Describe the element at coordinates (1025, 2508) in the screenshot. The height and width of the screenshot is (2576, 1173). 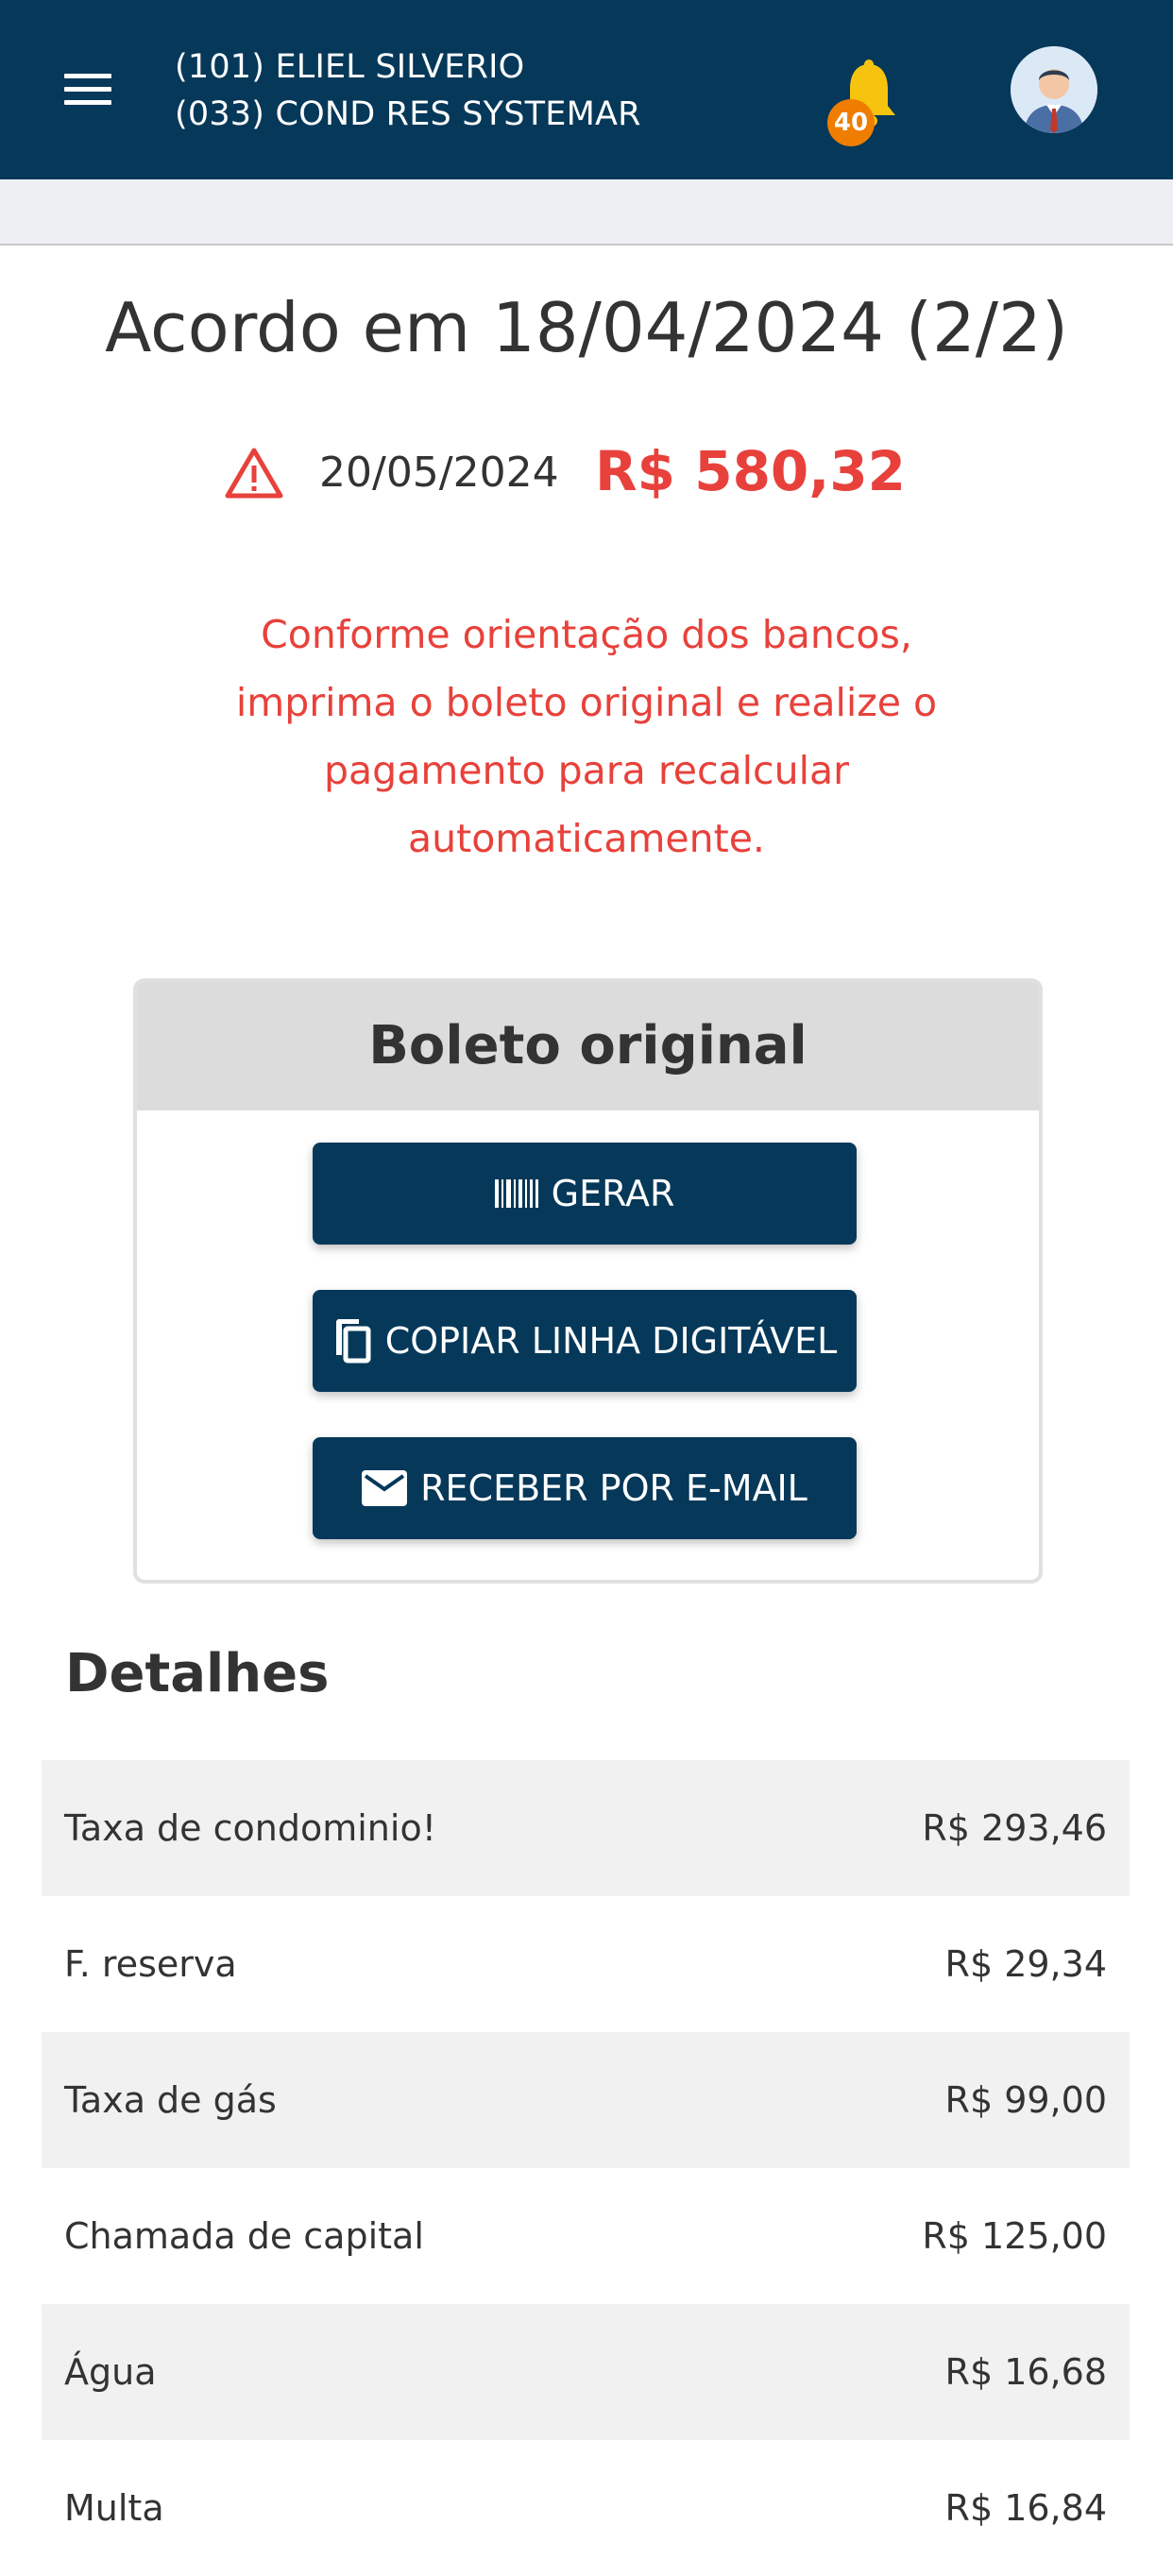
I see `details-row-value: R$ 16,84` at that location.